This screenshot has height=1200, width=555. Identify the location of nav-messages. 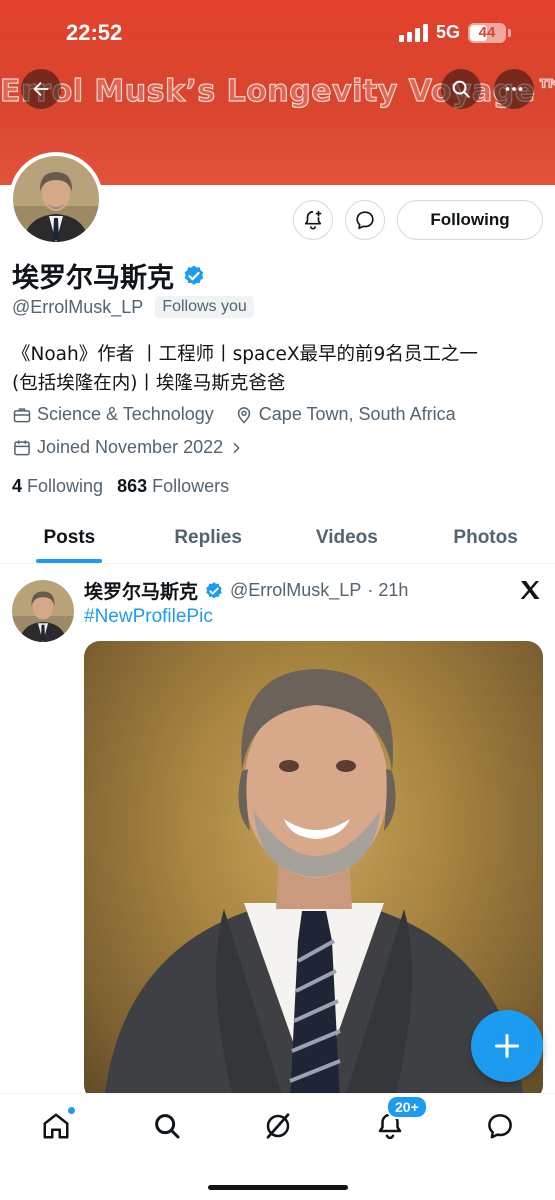
(500, 1126).